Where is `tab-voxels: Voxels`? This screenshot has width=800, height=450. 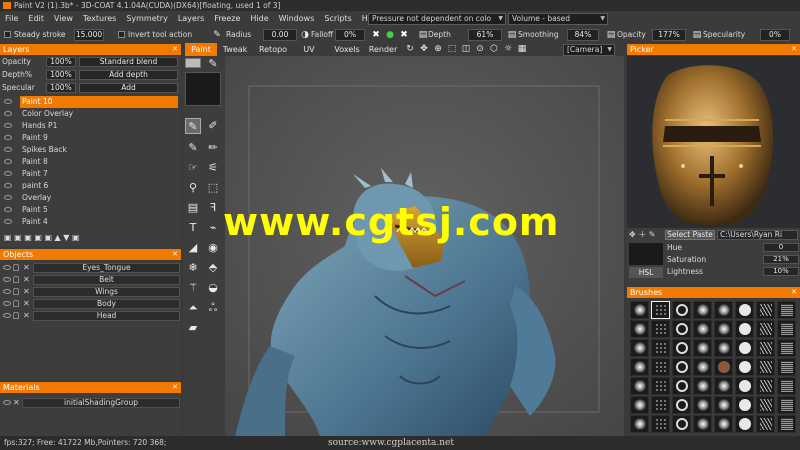
tab-voxels: Voxels is located at coordinates (347, 49).